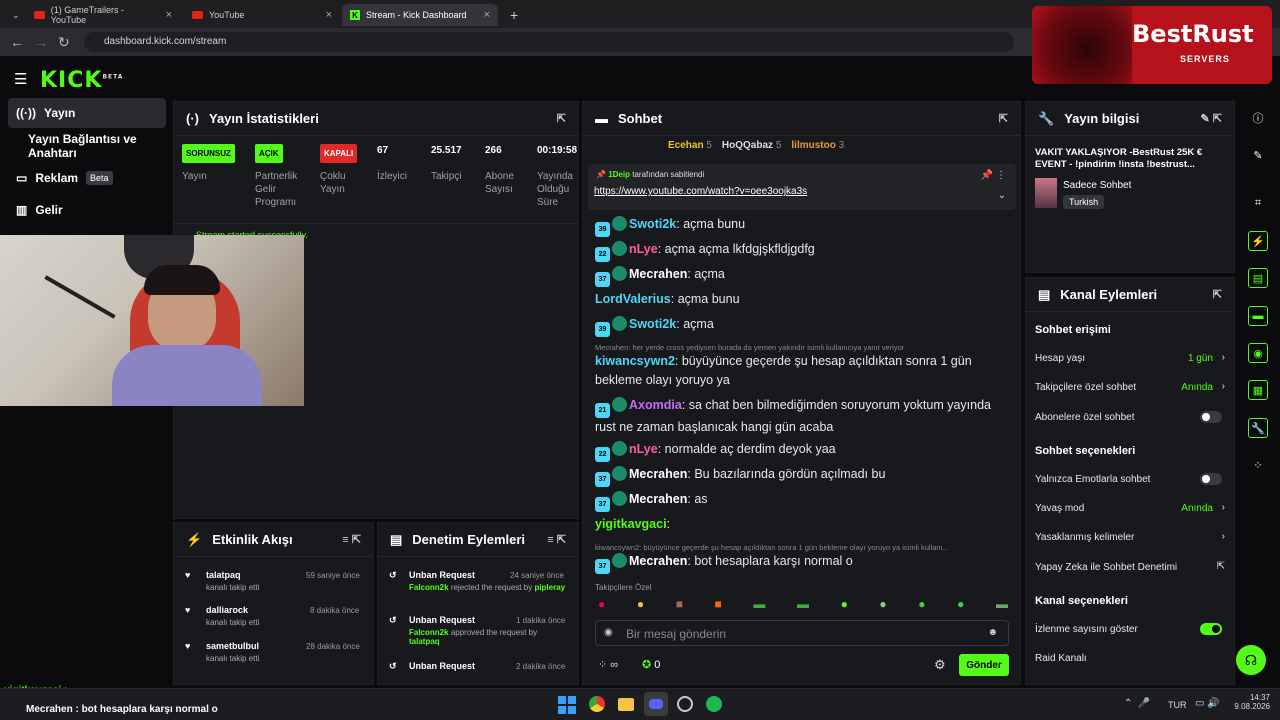 The height and width of the screenshot is (720, 1280). What do you see at coordinates (800, 563) in the screenshot?
I see `chat-message: 37 Mecrahen: bot hesaplara karşı normal o` at bounding box center [800, 563].